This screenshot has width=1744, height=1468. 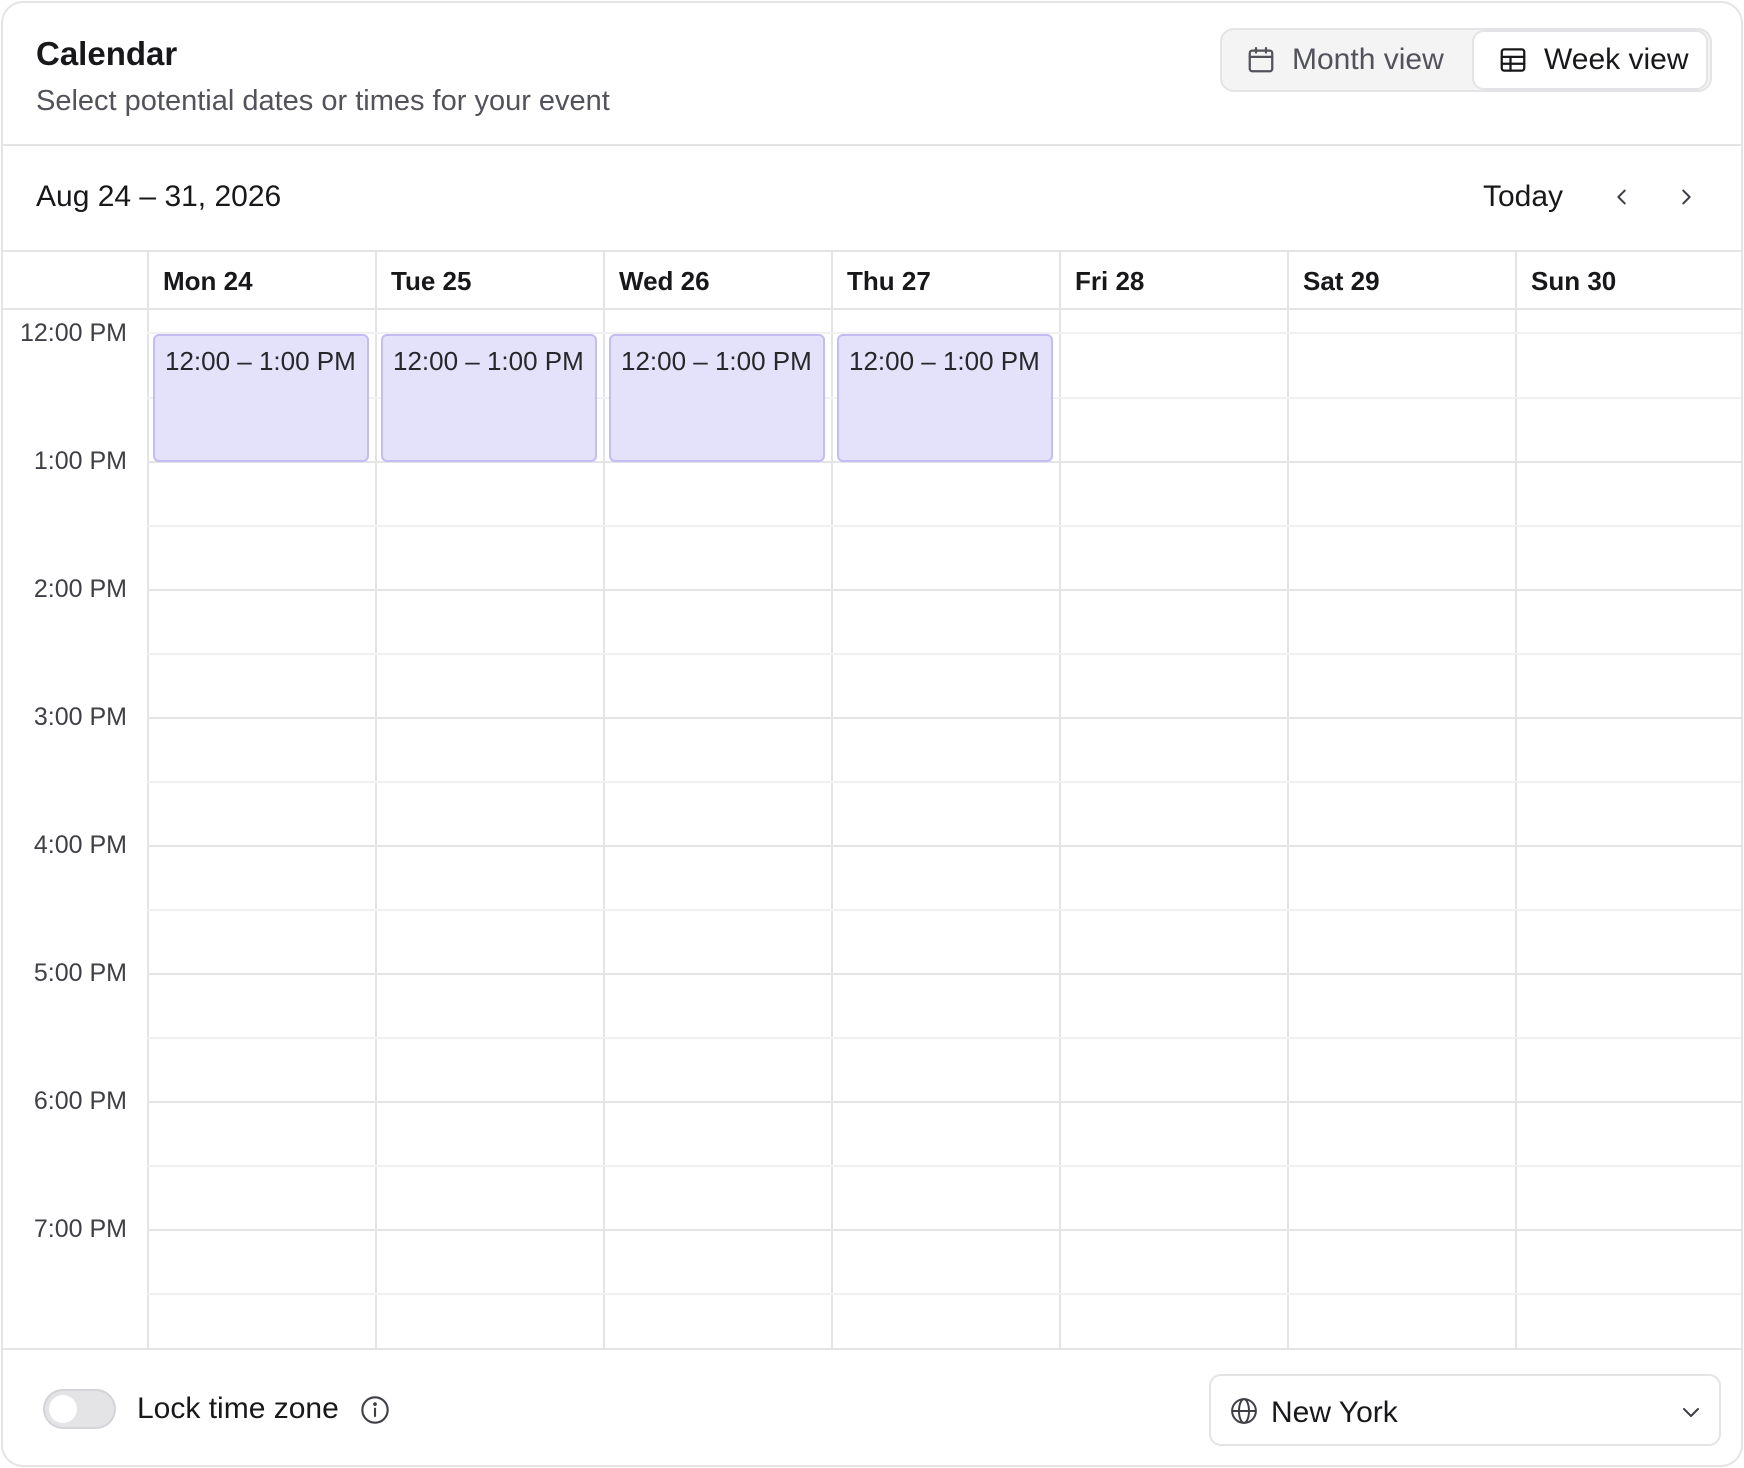 What do you see at coordinates (1523, 197) in the screenshot?
I see `today-button: Today` at bounding box center [1523, 197].